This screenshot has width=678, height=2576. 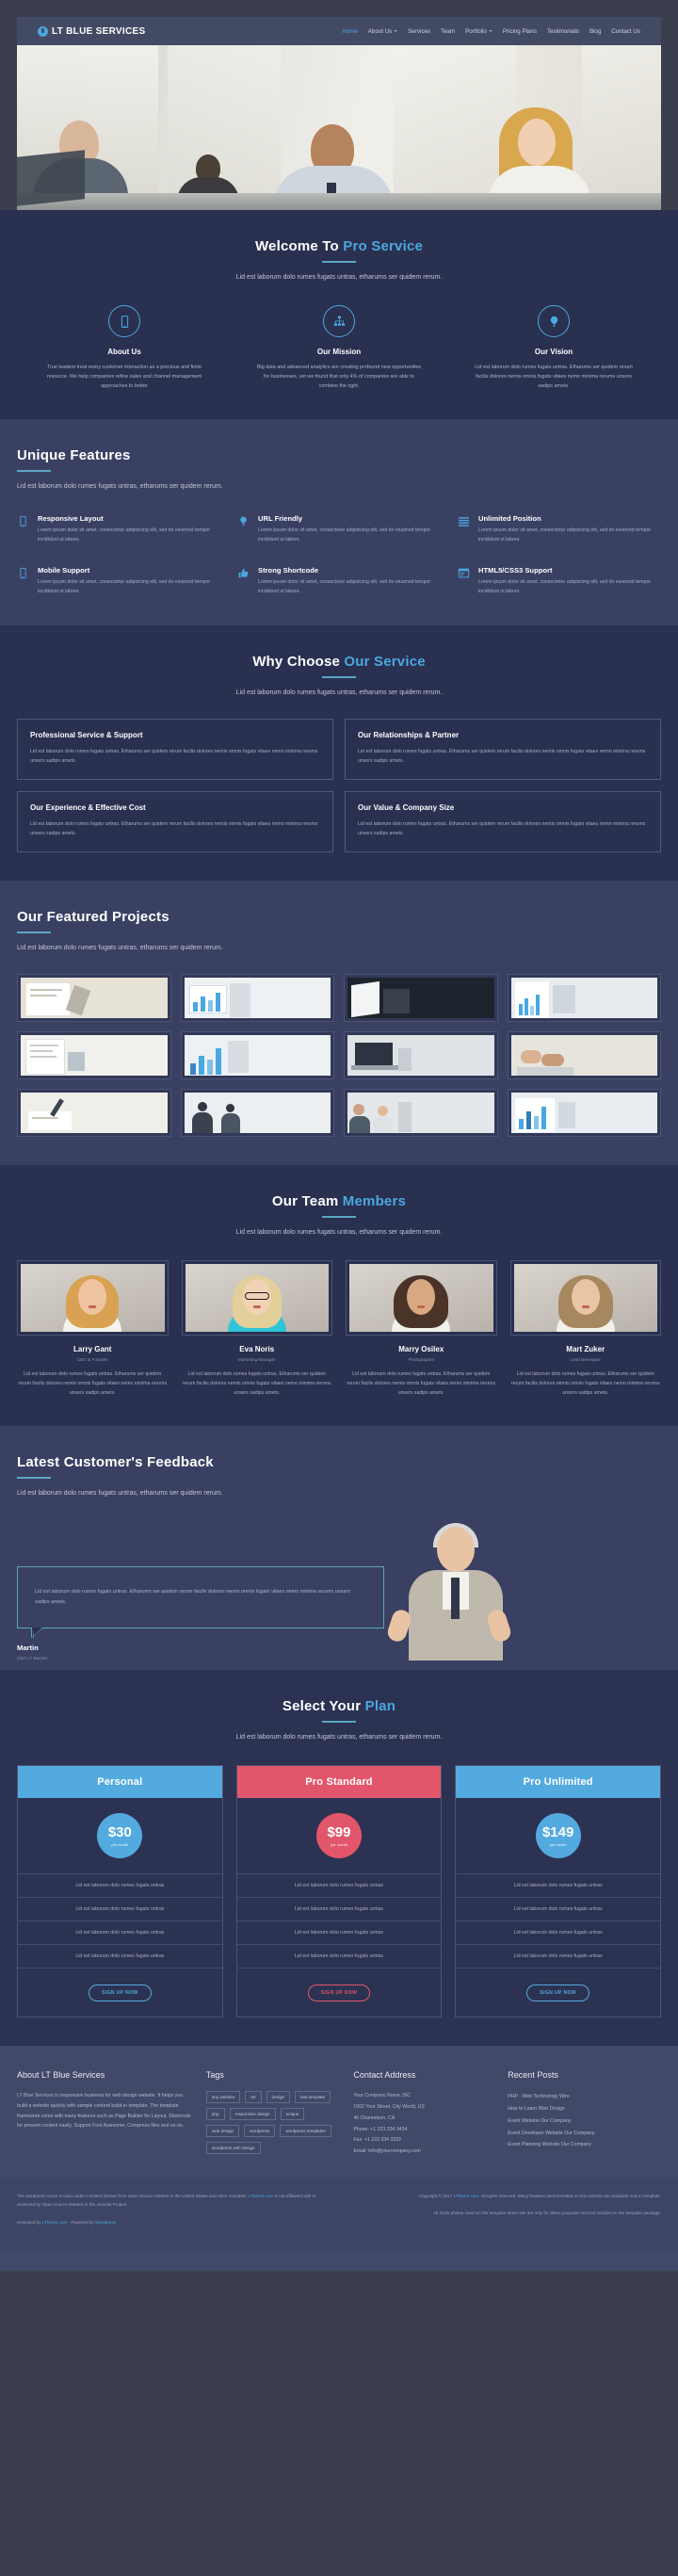 I want to click on tag-item: responsive design, so click(x=253, y=2114).